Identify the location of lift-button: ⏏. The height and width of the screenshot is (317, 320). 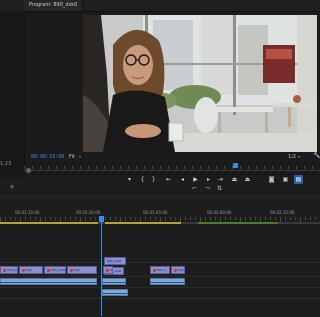
(234, 179).